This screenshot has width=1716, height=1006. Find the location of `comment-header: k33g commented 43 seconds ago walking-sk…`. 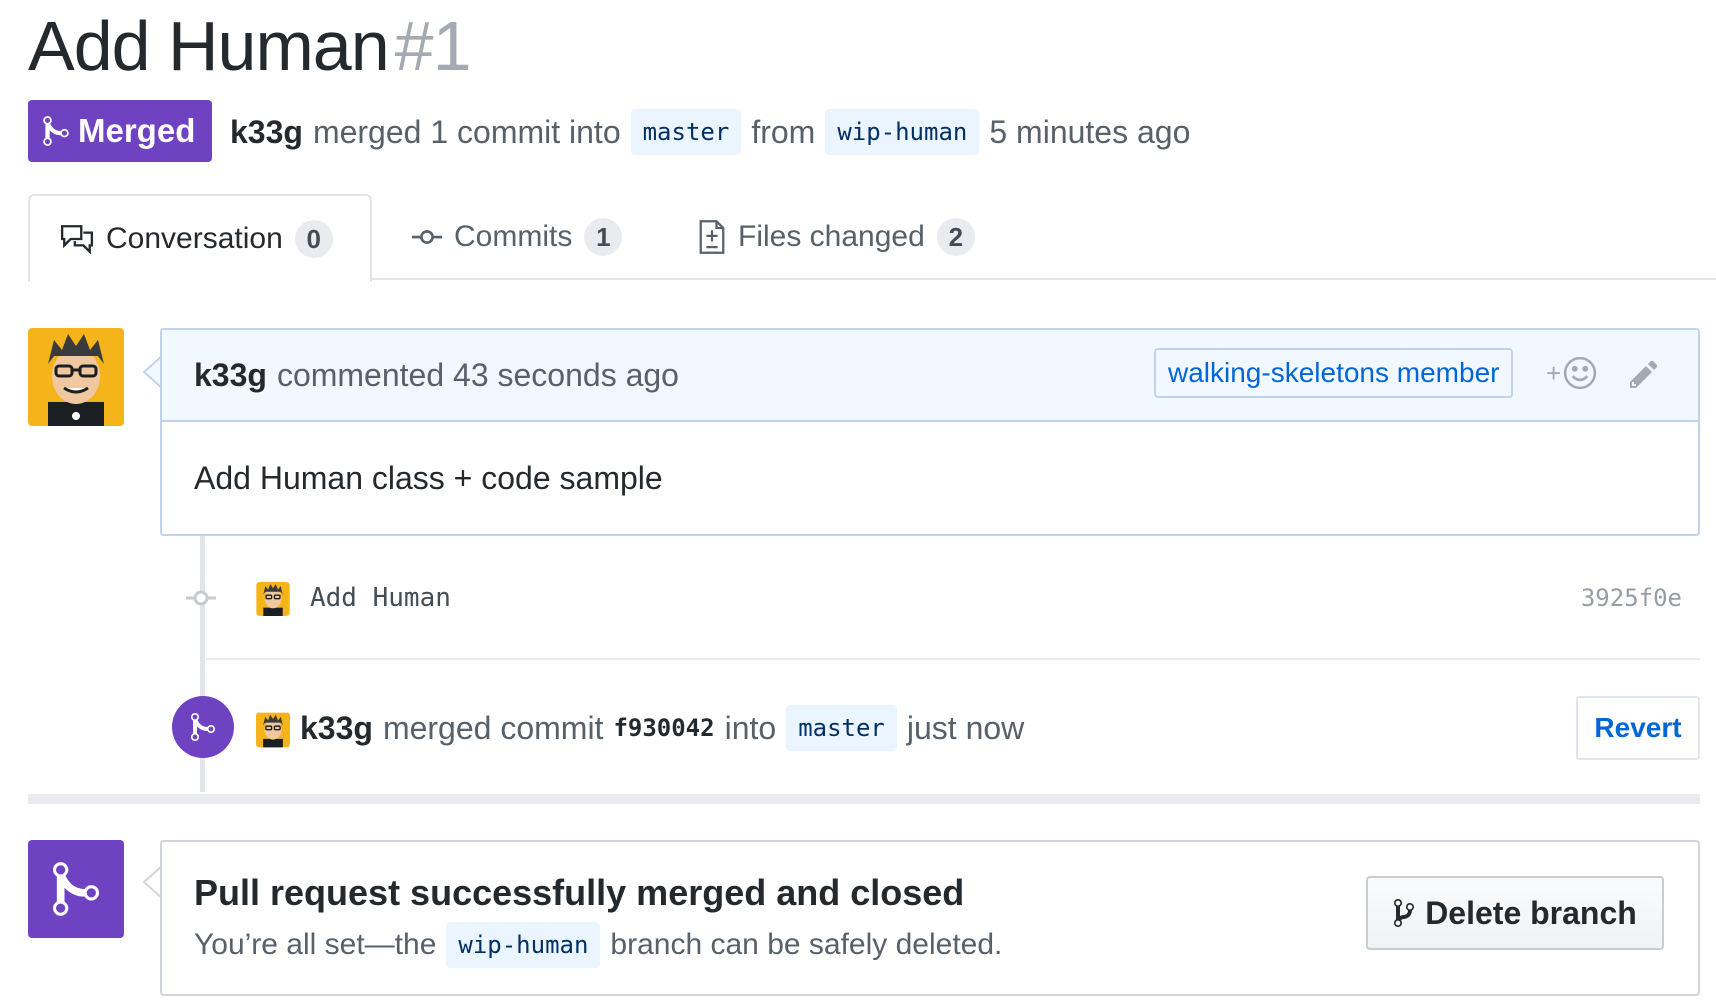

comment-header: k33g commented 43 seconds ago walking-sk… is located at coordinates (930, 376).